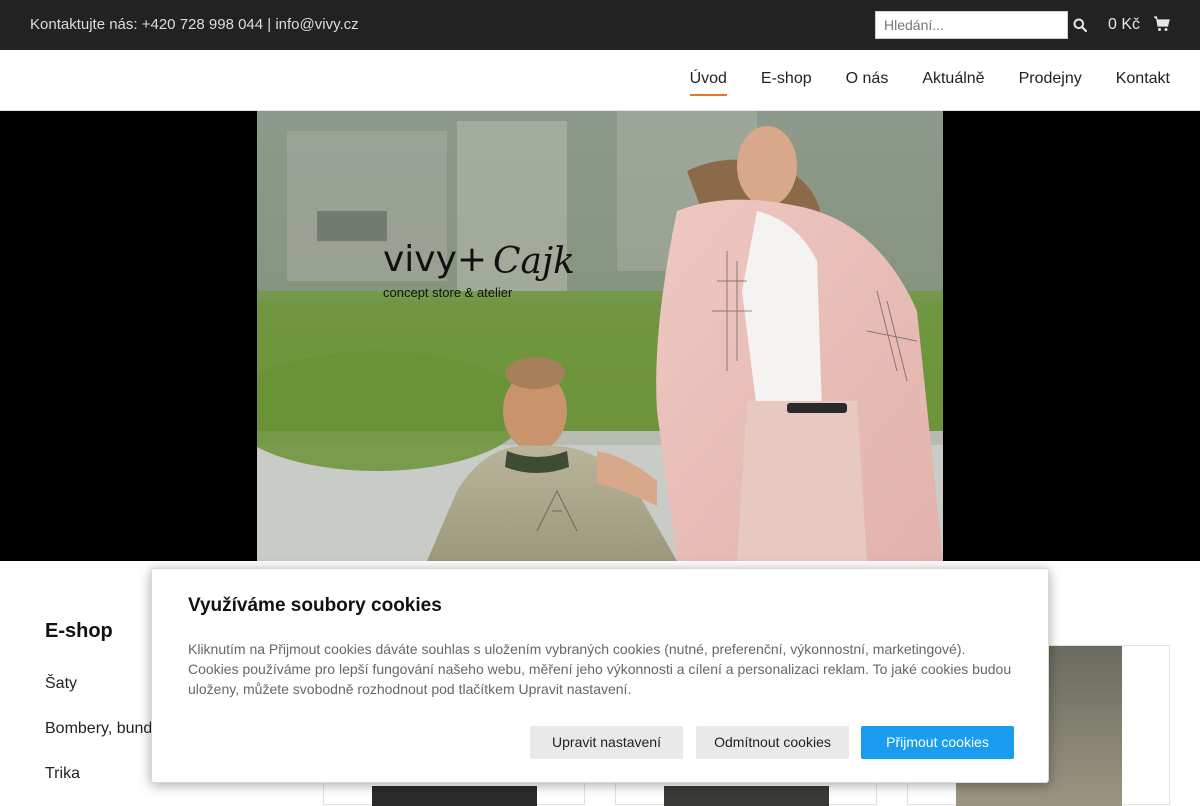 The height and width of the screenshot is (806, 1200). What do you see at coordinates (534, 261) in the screenshot?
I see `hero-logo-script: Cajk` at bounding box center [534, 261].